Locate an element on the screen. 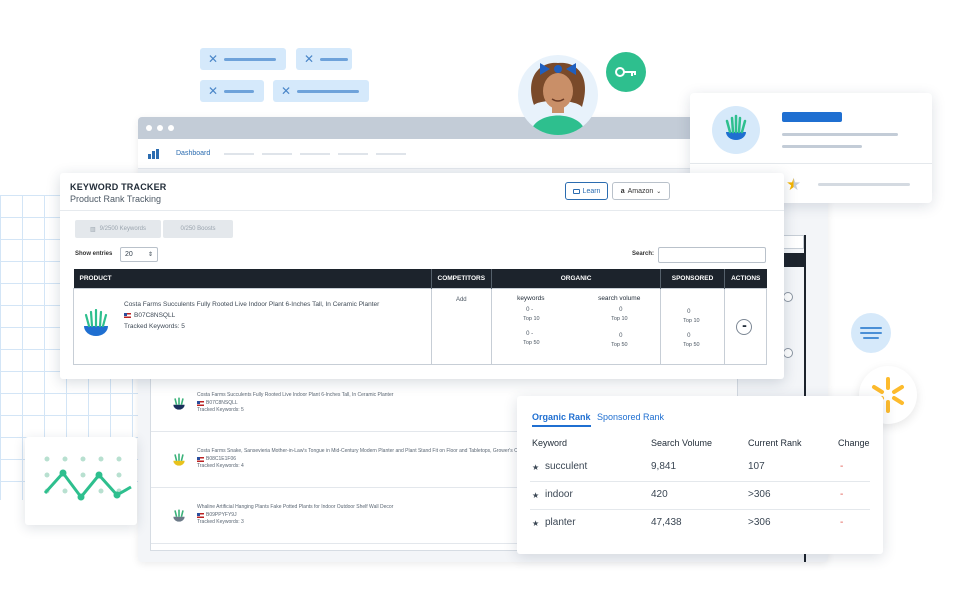 Image resolution: width=973 pixels, height=604 pixels. col-current-rank: Current Rank is located at coordinates (775, 443).